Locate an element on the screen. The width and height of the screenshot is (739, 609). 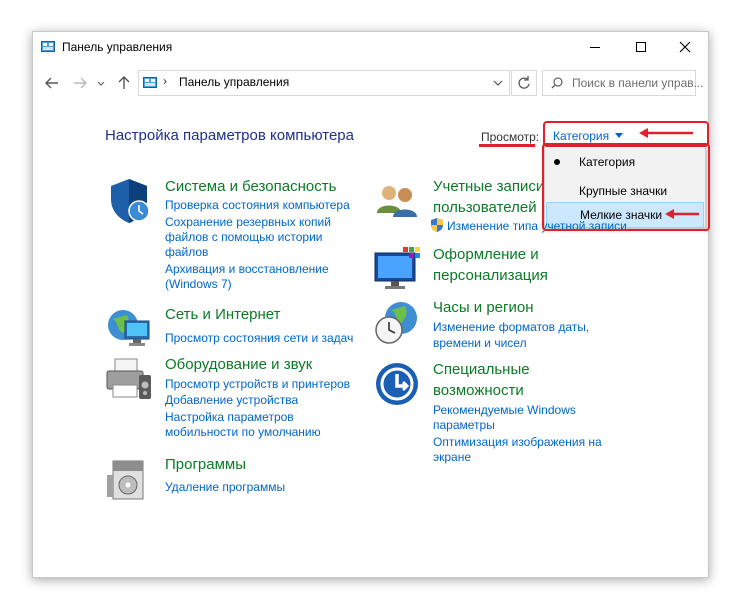
link-file-history: Сохранение резервных копий is located at coordinates (248, 222).